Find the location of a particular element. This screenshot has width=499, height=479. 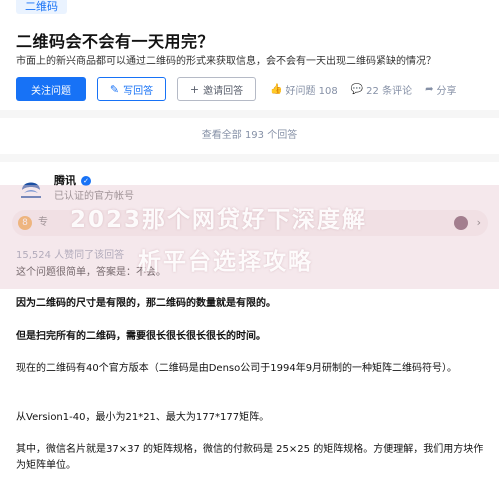

add-user-icon: + is located at coordinates (194, 89).